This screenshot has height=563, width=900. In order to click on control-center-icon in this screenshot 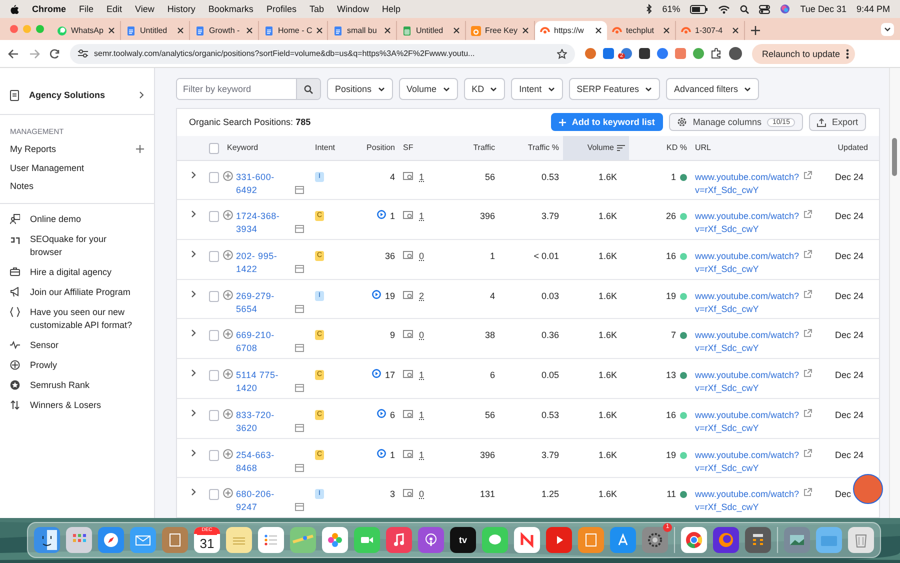, I will do `click(764, 9)`.